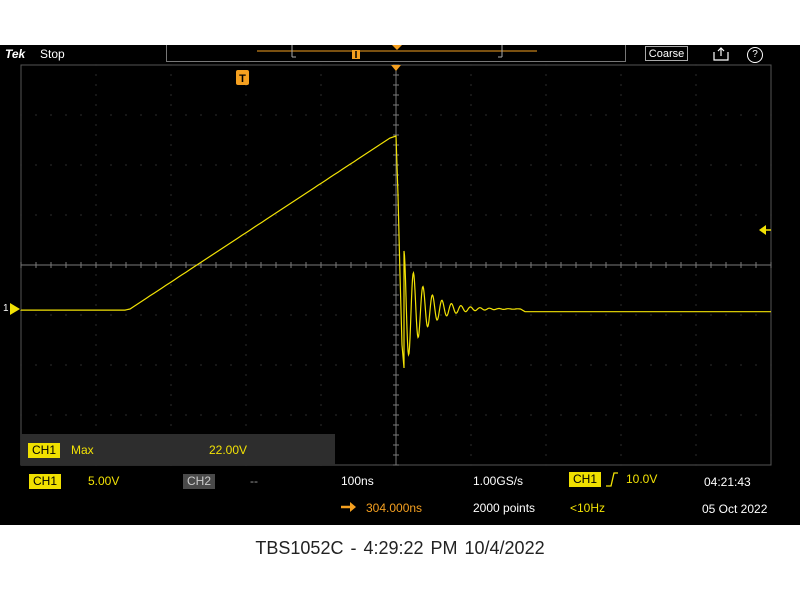  Describe the element at coordinates (357, 481) in the screenshot. I see `time-per-div: 100ns` at that location.